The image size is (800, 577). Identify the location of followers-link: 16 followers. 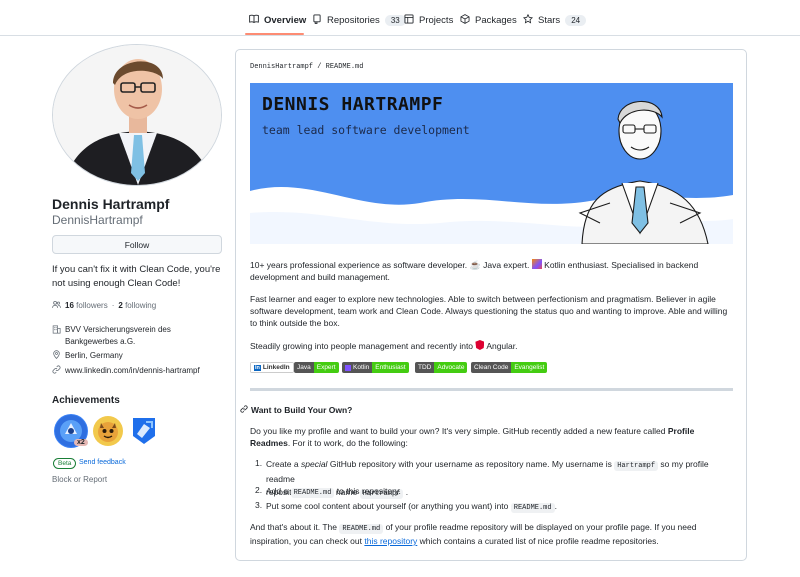
(86, 305).